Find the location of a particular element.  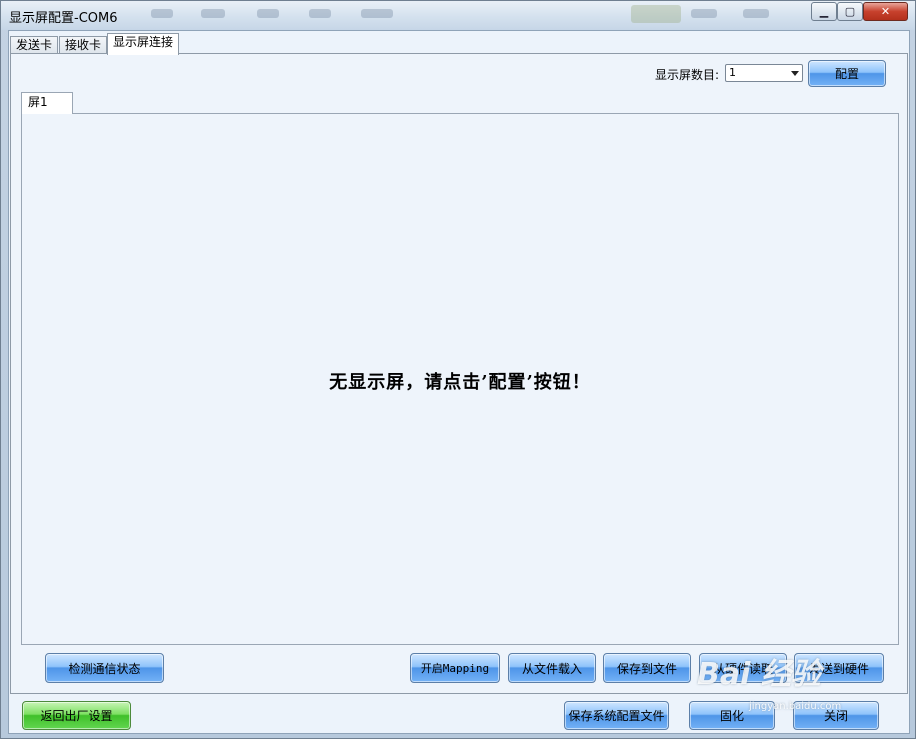

close-icon: ✕ is located at coordinates (885, 11).